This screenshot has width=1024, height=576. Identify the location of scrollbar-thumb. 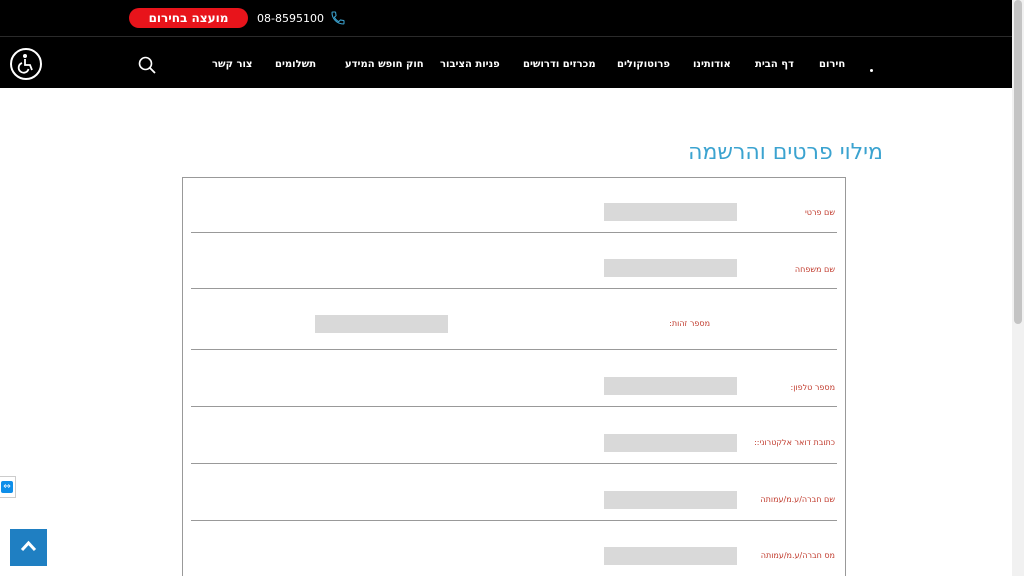
(1018, 162).